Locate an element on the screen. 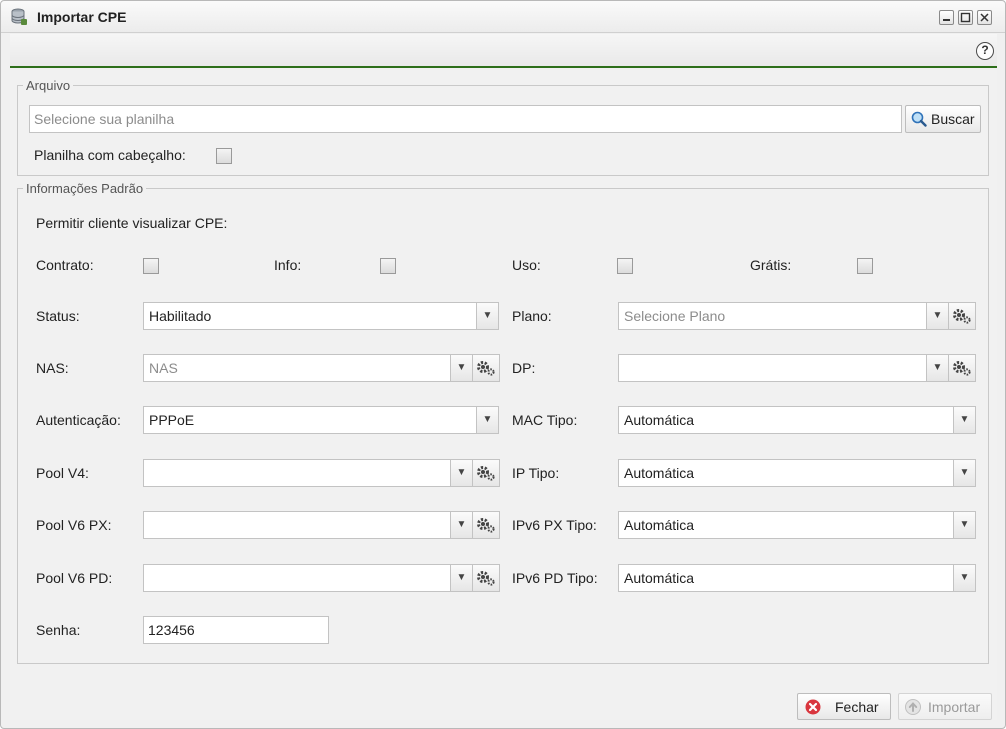  close-icon is located at coordinates (984, 17).